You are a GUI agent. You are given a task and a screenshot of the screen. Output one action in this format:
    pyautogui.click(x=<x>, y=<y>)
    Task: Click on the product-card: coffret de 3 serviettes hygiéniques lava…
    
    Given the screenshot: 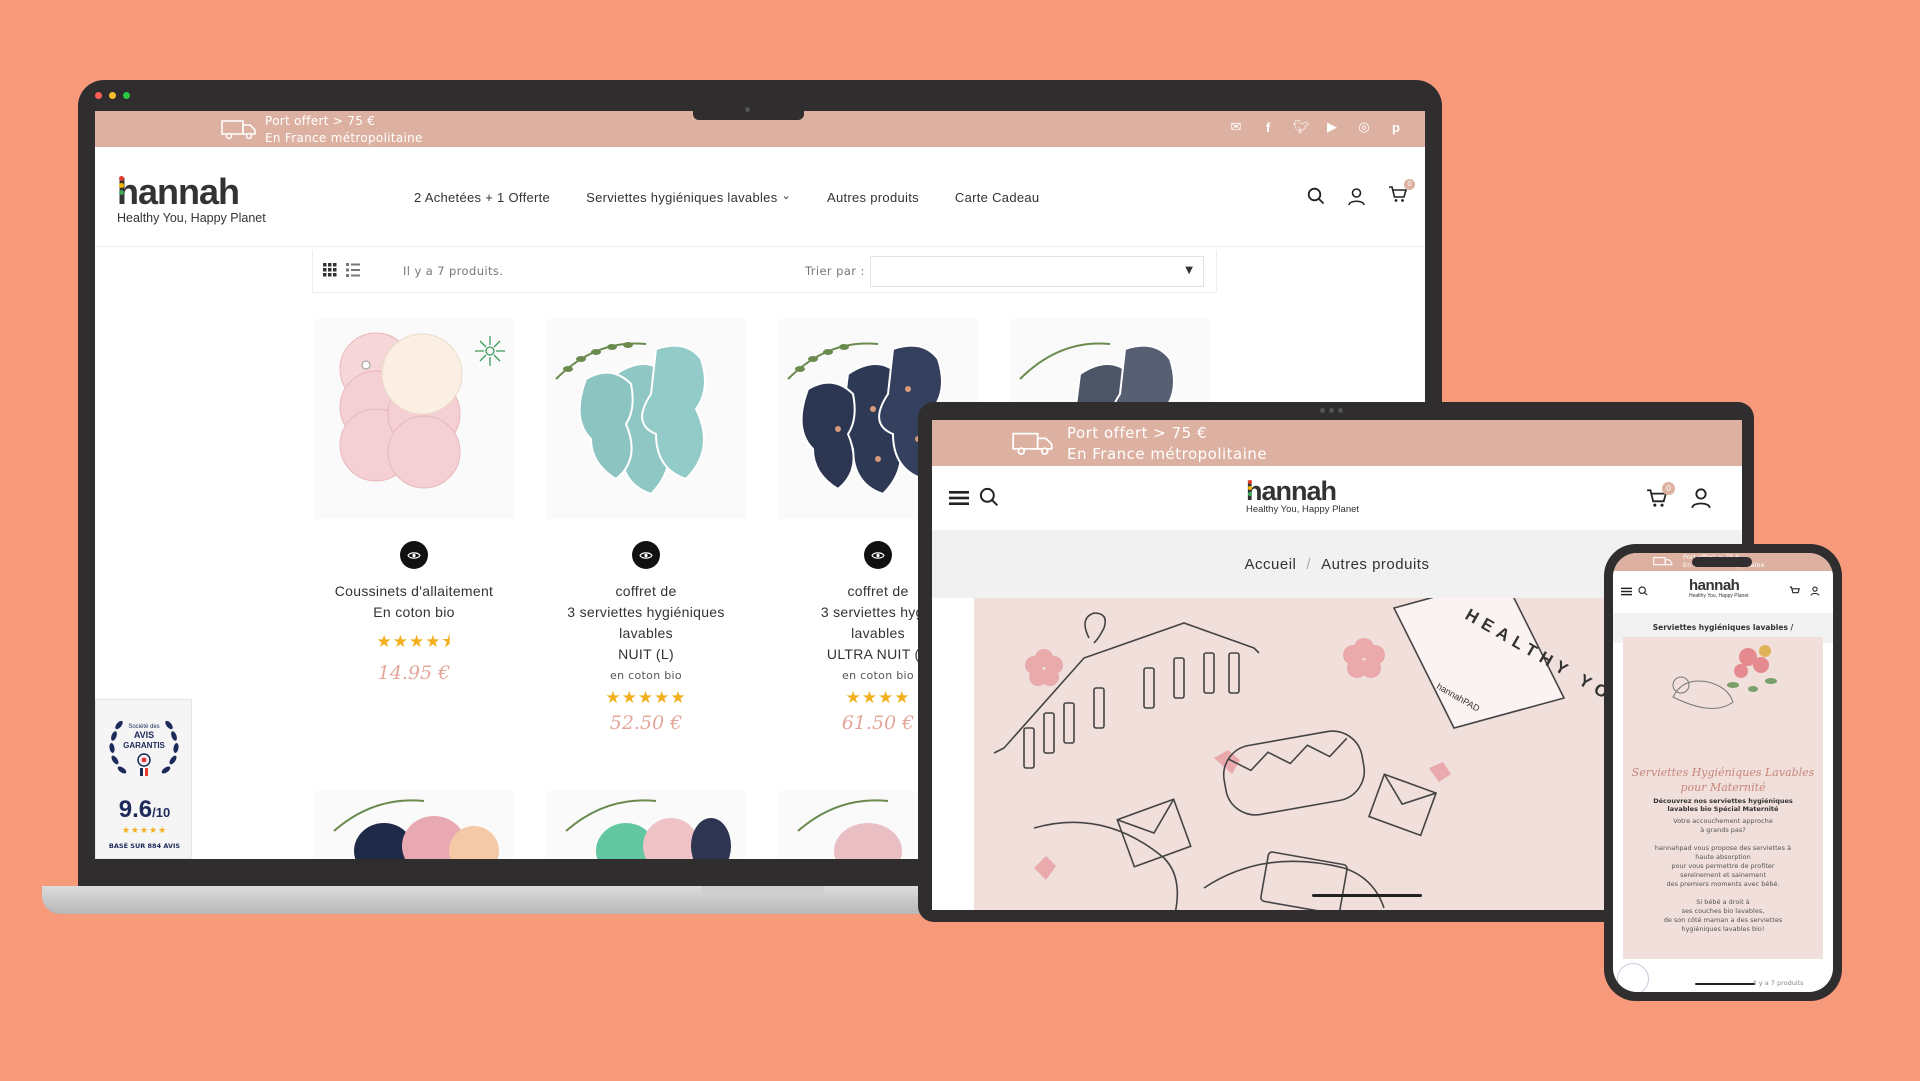 What is the action you would take?
    pyautogui.click(x=646, y=526)
    